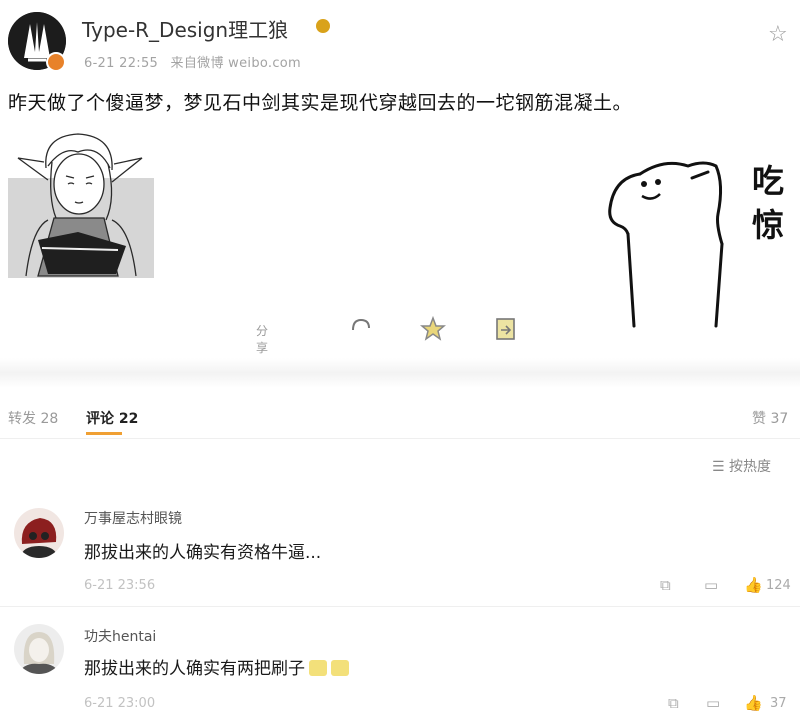  I want to click on comment-text: 那拔出来的人确实有两把刷子, so click(216, 666).